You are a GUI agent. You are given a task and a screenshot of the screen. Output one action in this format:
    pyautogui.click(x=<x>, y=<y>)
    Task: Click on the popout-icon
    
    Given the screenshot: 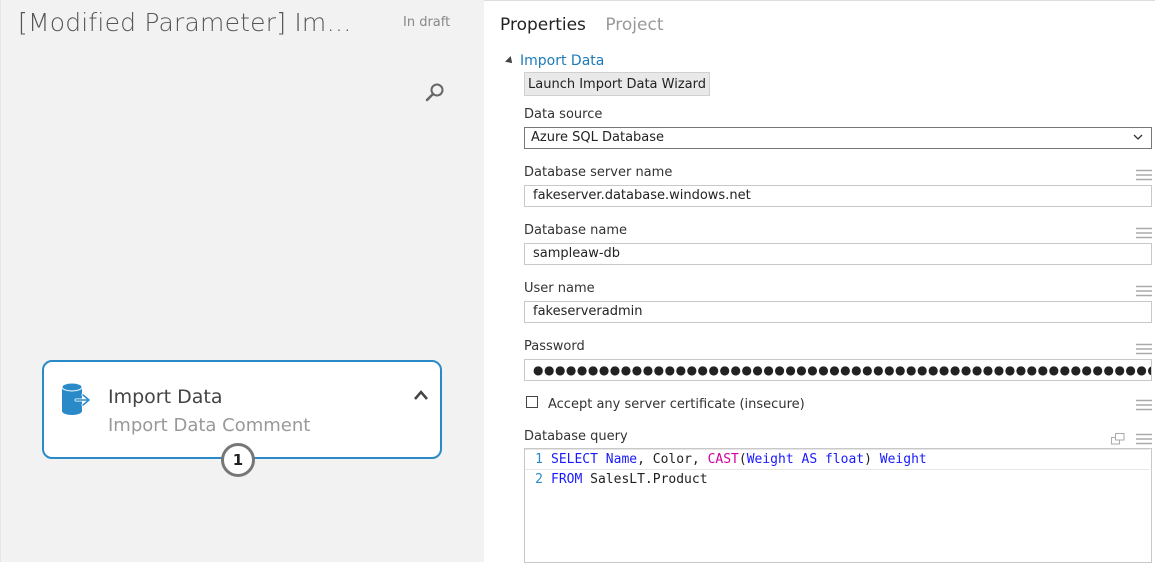 What is the action you would take?
    pyautogui.click(x=1118, y=439)
    